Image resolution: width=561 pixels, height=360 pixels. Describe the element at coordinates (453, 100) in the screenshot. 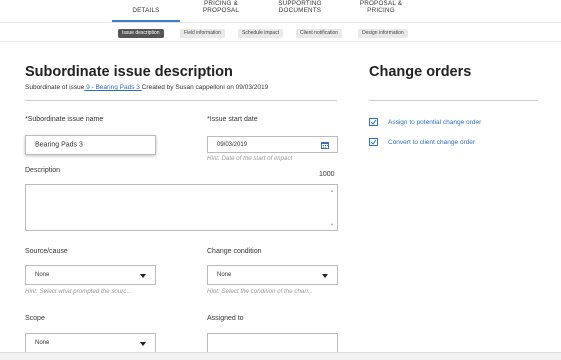

I see `change-orders-divider` at that location.